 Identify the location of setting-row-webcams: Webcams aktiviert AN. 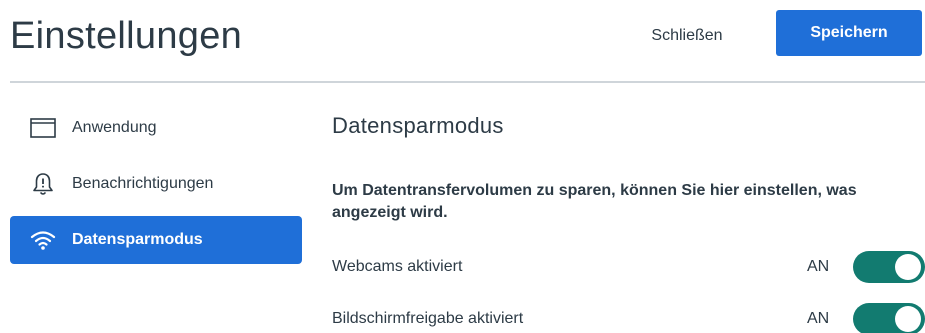
(628, 267).